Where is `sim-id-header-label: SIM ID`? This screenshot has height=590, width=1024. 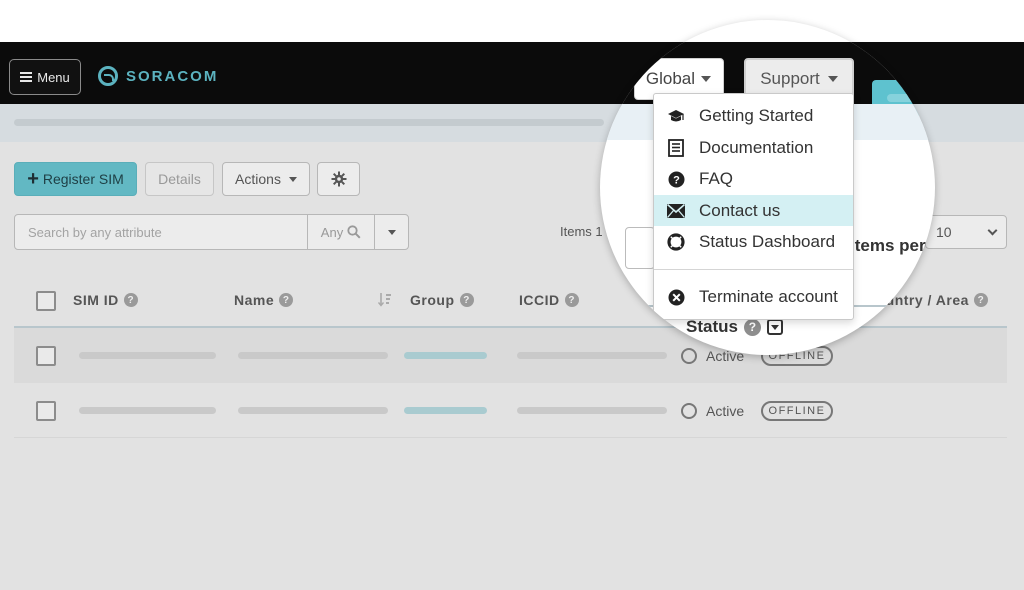
sim-id-header-label: SIM ID is located at coordinates (96, 300).